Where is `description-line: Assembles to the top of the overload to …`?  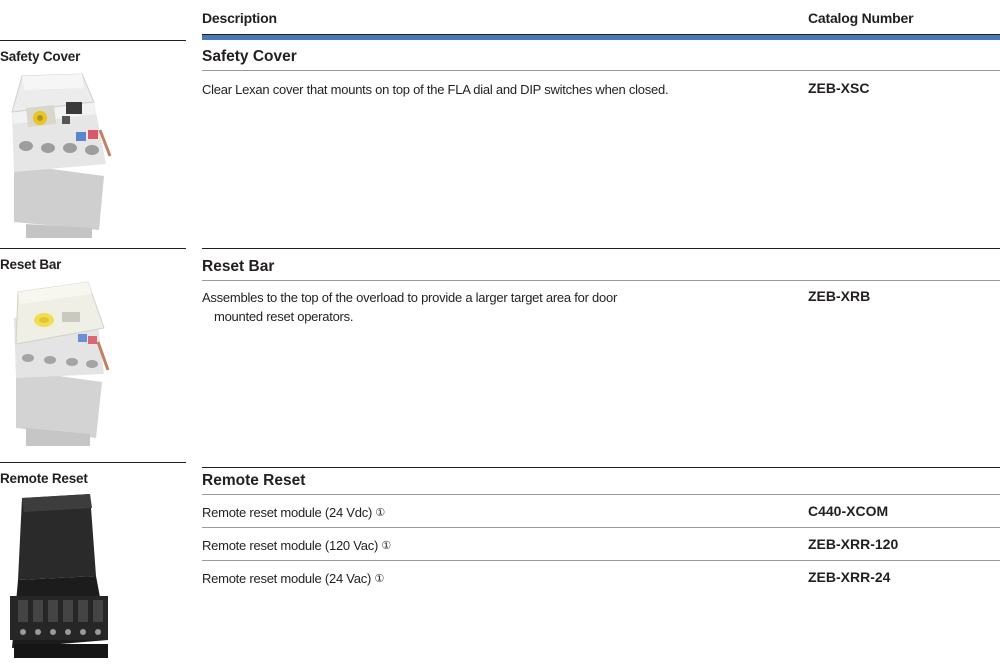 description-line: Assembles to the top of the overload to … is located at coordinates (410, 297).